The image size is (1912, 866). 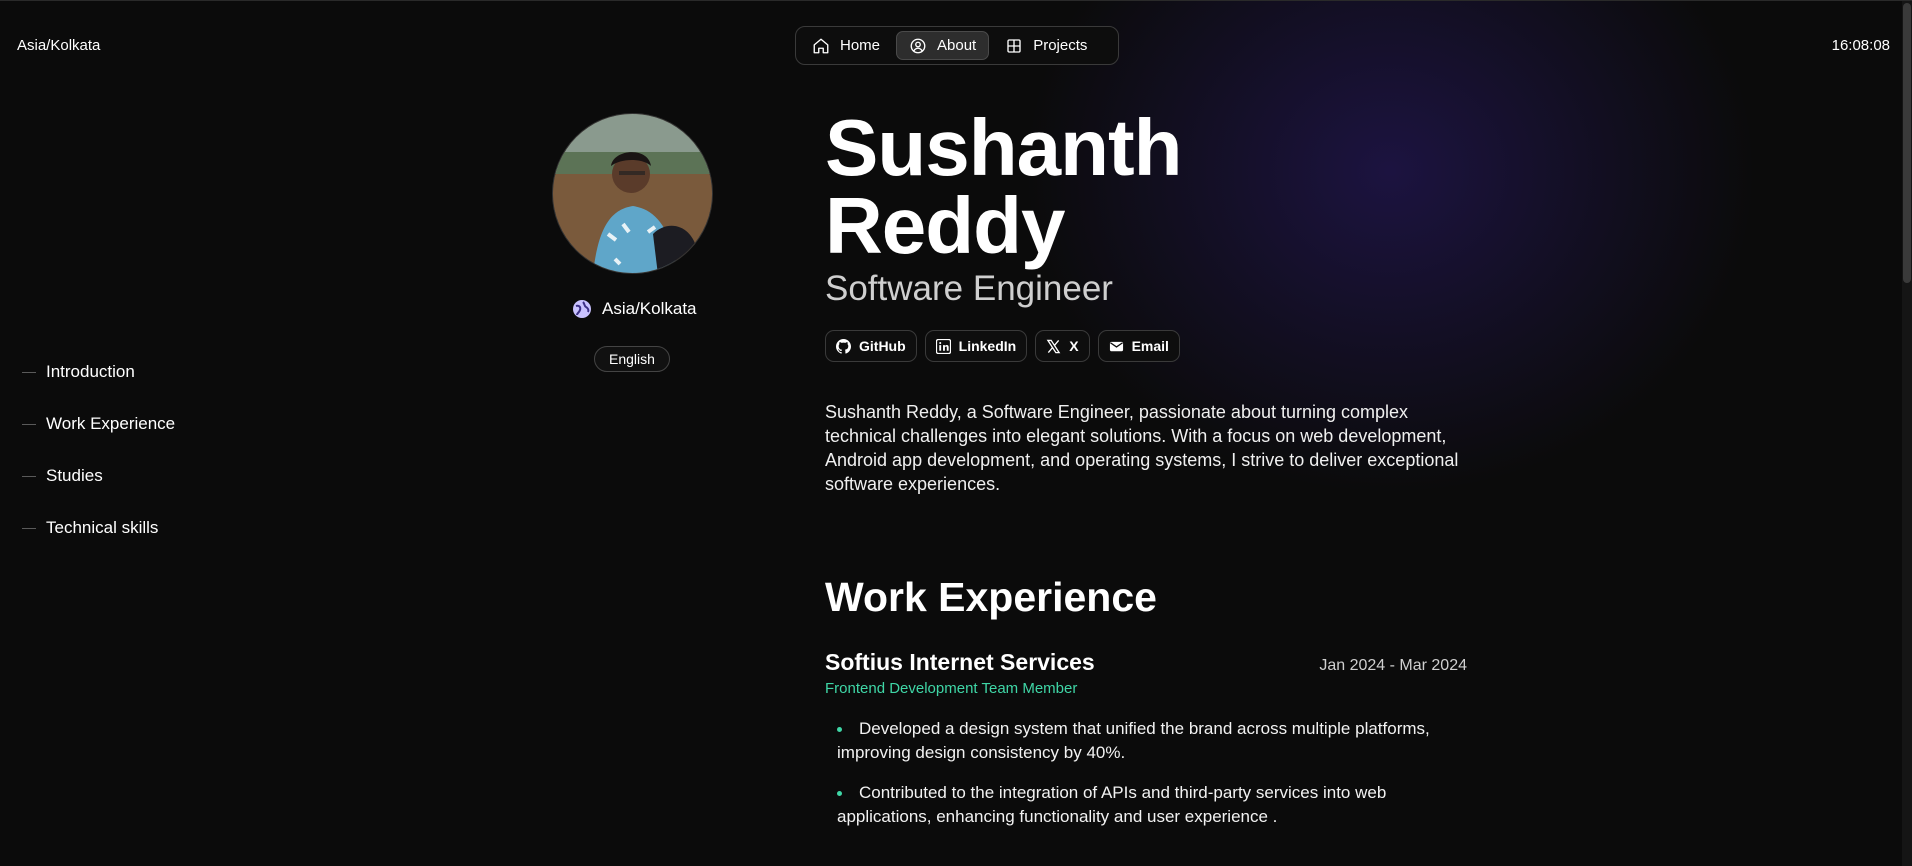 What do you see at coordinates (649, 308) in the screenshot?
I see `location-text: Asia/Kolkata` at bounding box center [649, 308].